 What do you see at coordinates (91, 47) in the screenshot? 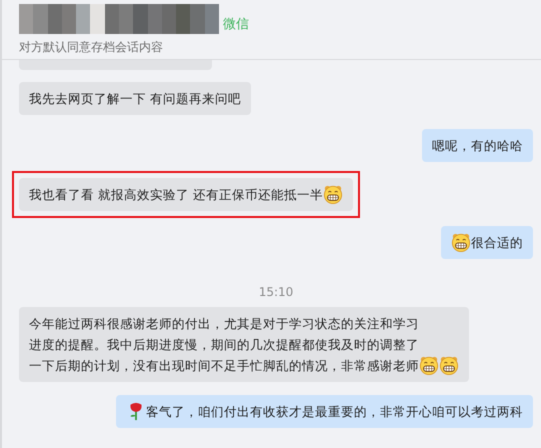
I see `archive-notice: 对方默认同意存档会话内容` at bounding box center [91, 47].